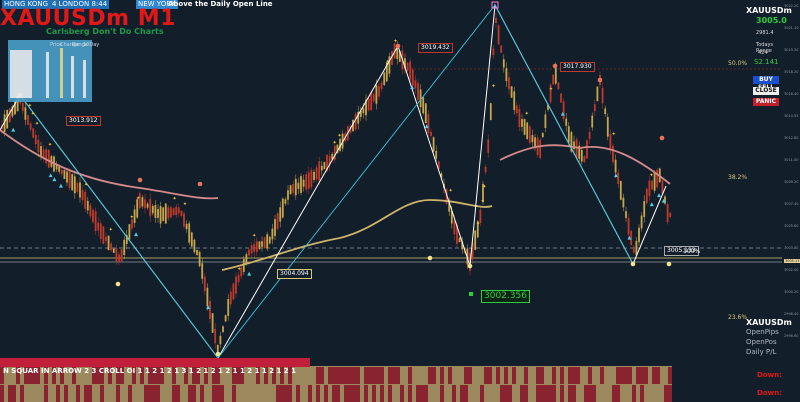  Describe the element at coordinates (791, 204) in the screenshot. I see `price-axis-tick: 3007.40` at that location.